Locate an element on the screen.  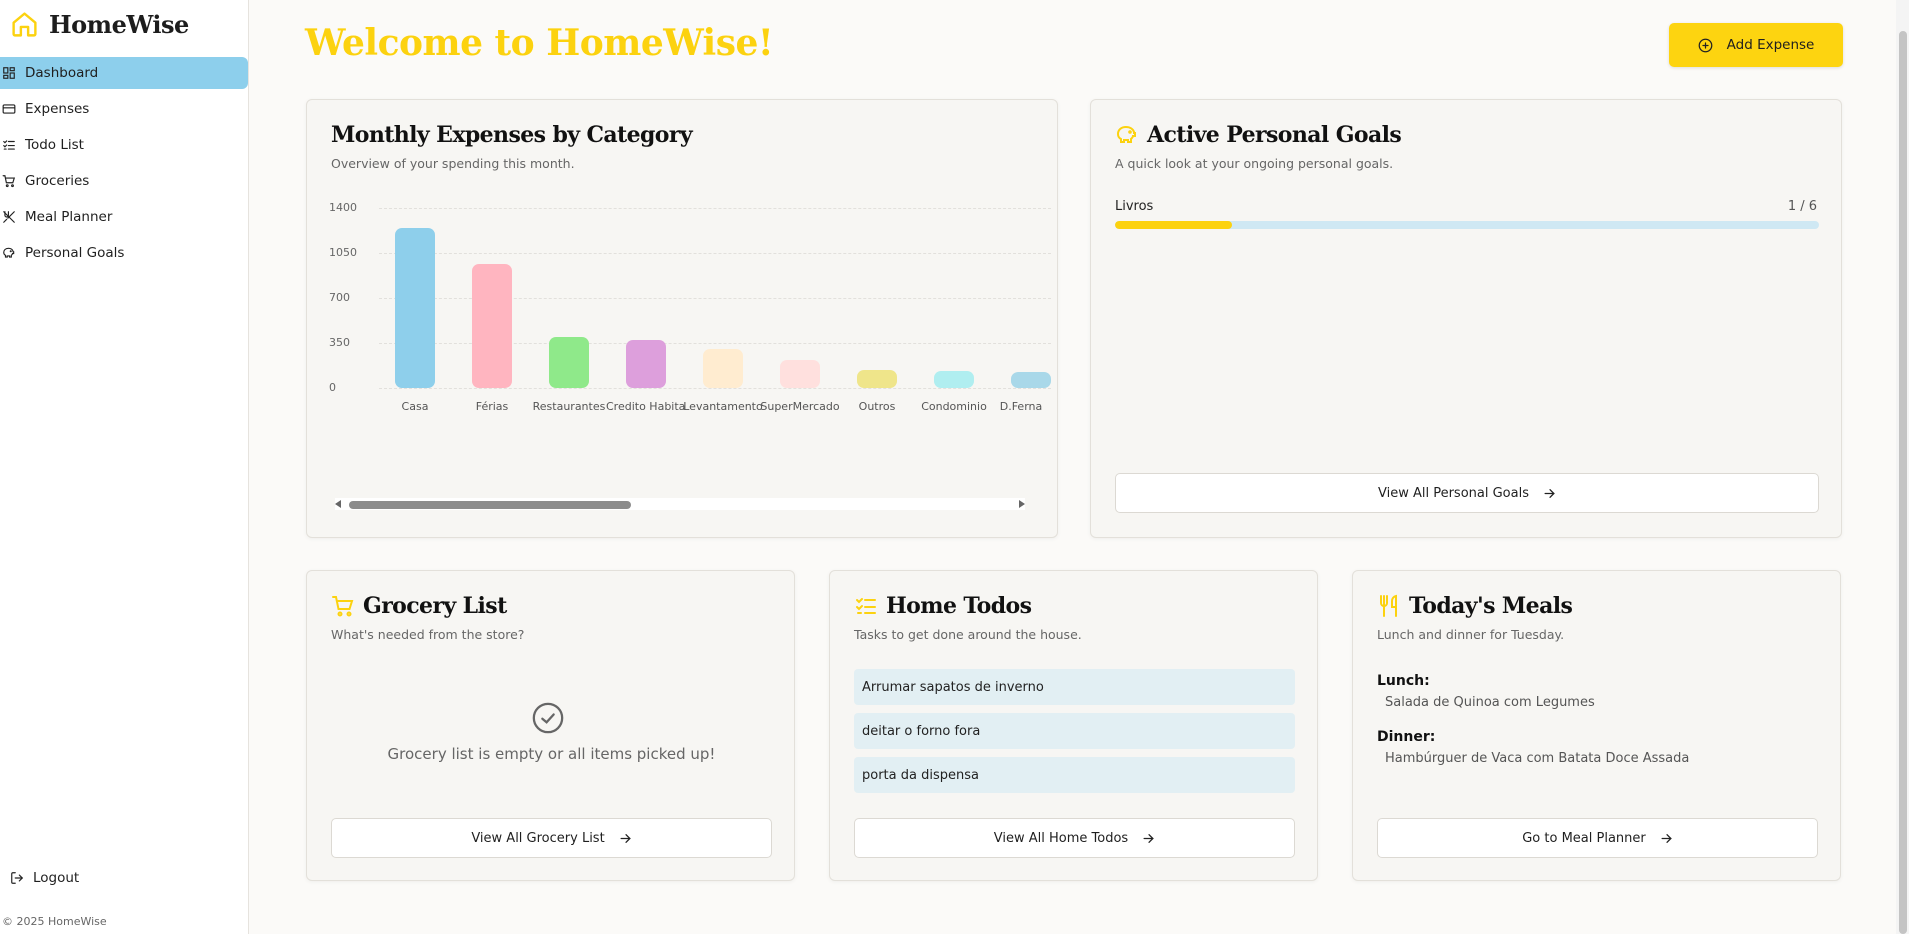
page-scroll-thumb is located at coordinates (1903, 482).